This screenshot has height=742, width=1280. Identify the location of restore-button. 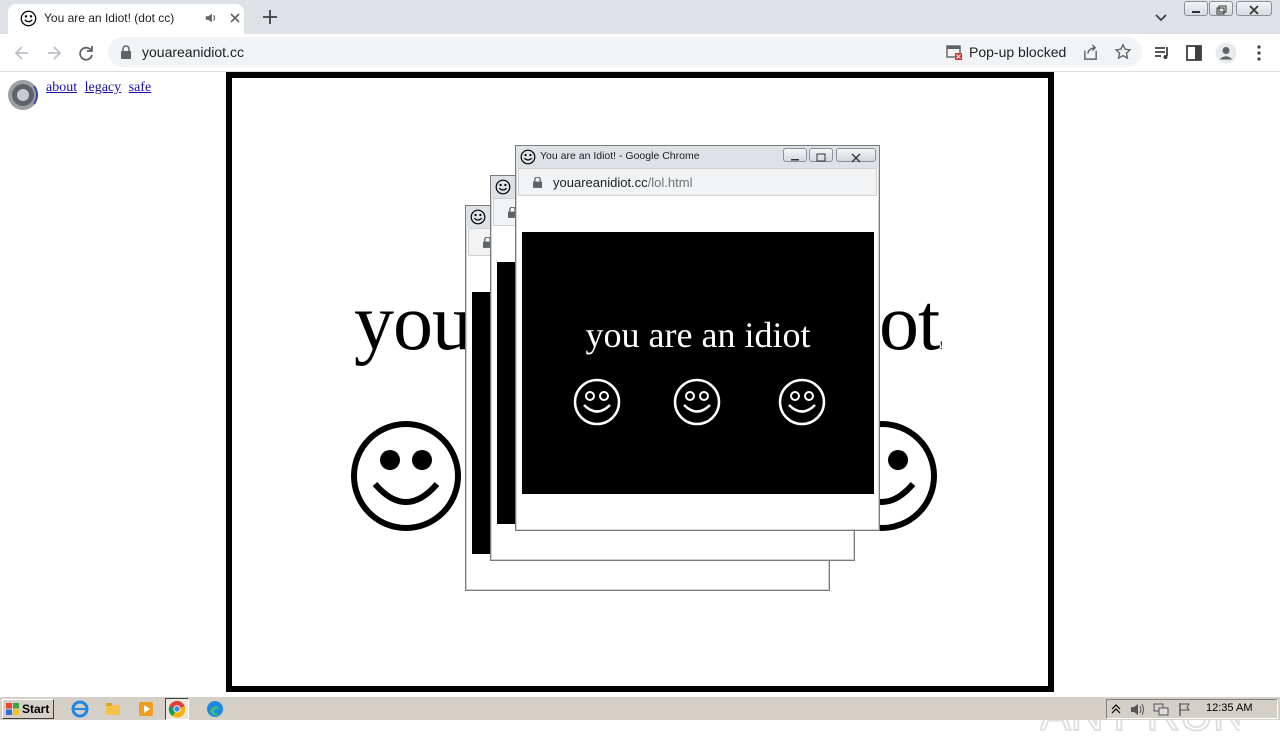
(1221, 8).